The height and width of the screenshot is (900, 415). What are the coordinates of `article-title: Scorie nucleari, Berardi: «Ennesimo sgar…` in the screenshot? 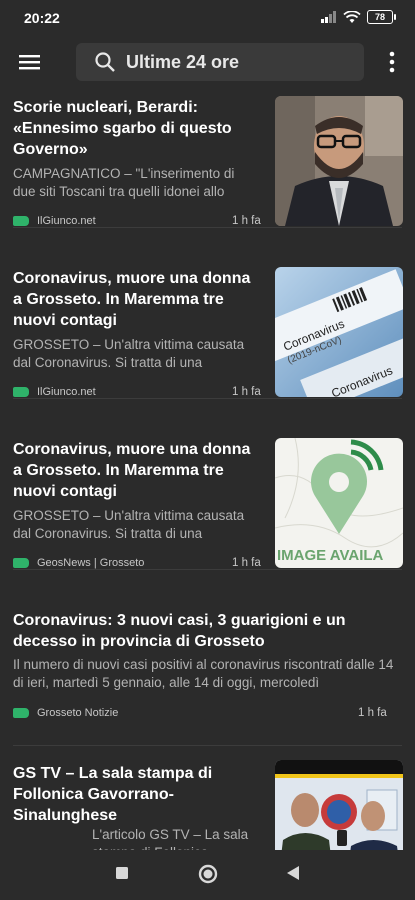 It's located at (122, 128).